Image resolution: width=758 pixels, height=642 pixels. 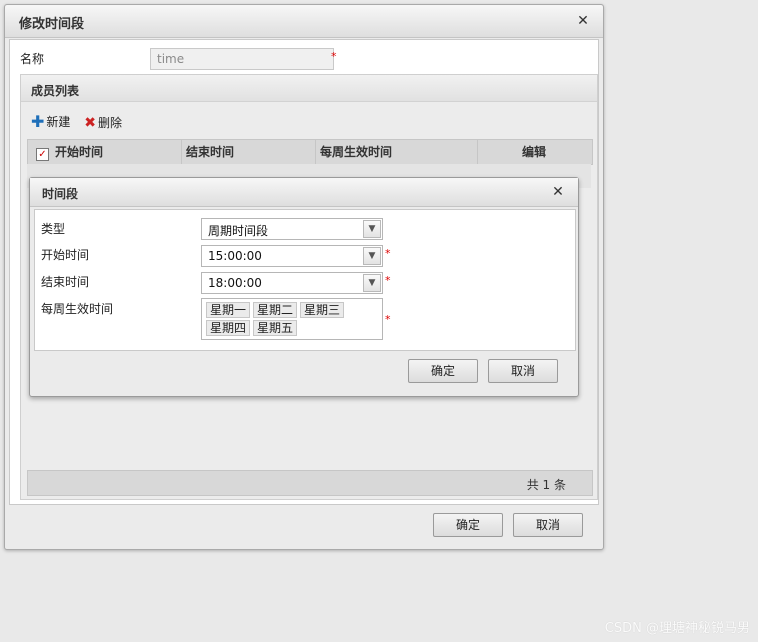 I want to click on dialog-title: 修改时间段, so click(x=52, y=24).